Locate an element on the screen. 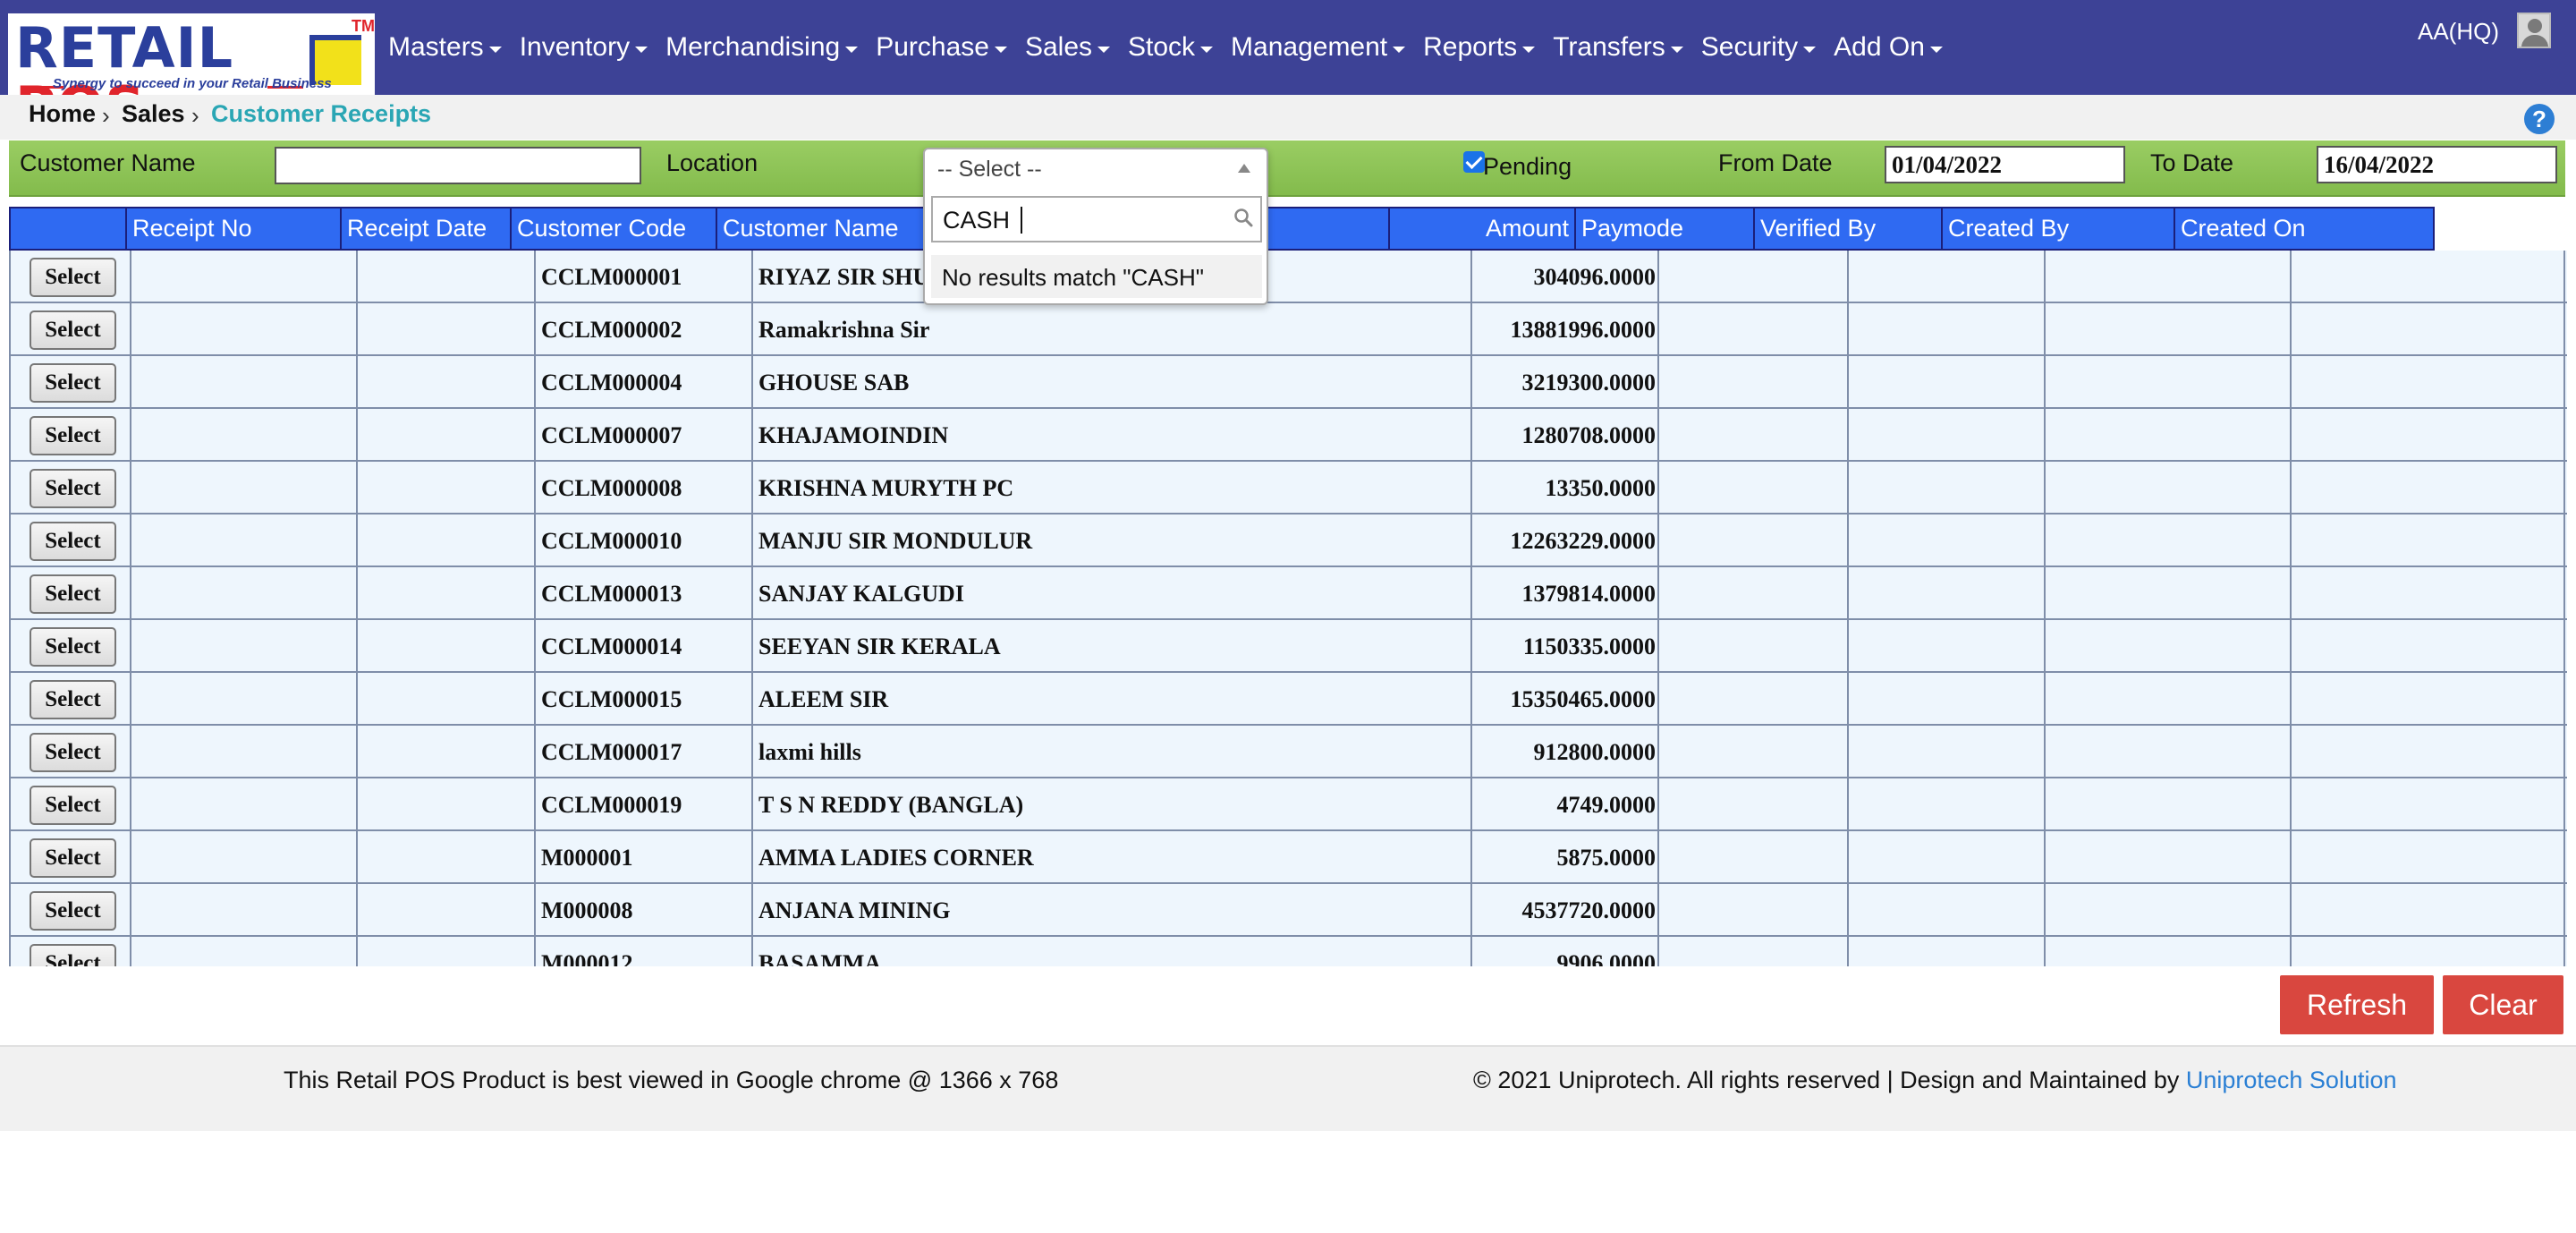 This screenshot has width=2576, height=1233. location-search-input: CASH is located at coordinates (1096, 219).